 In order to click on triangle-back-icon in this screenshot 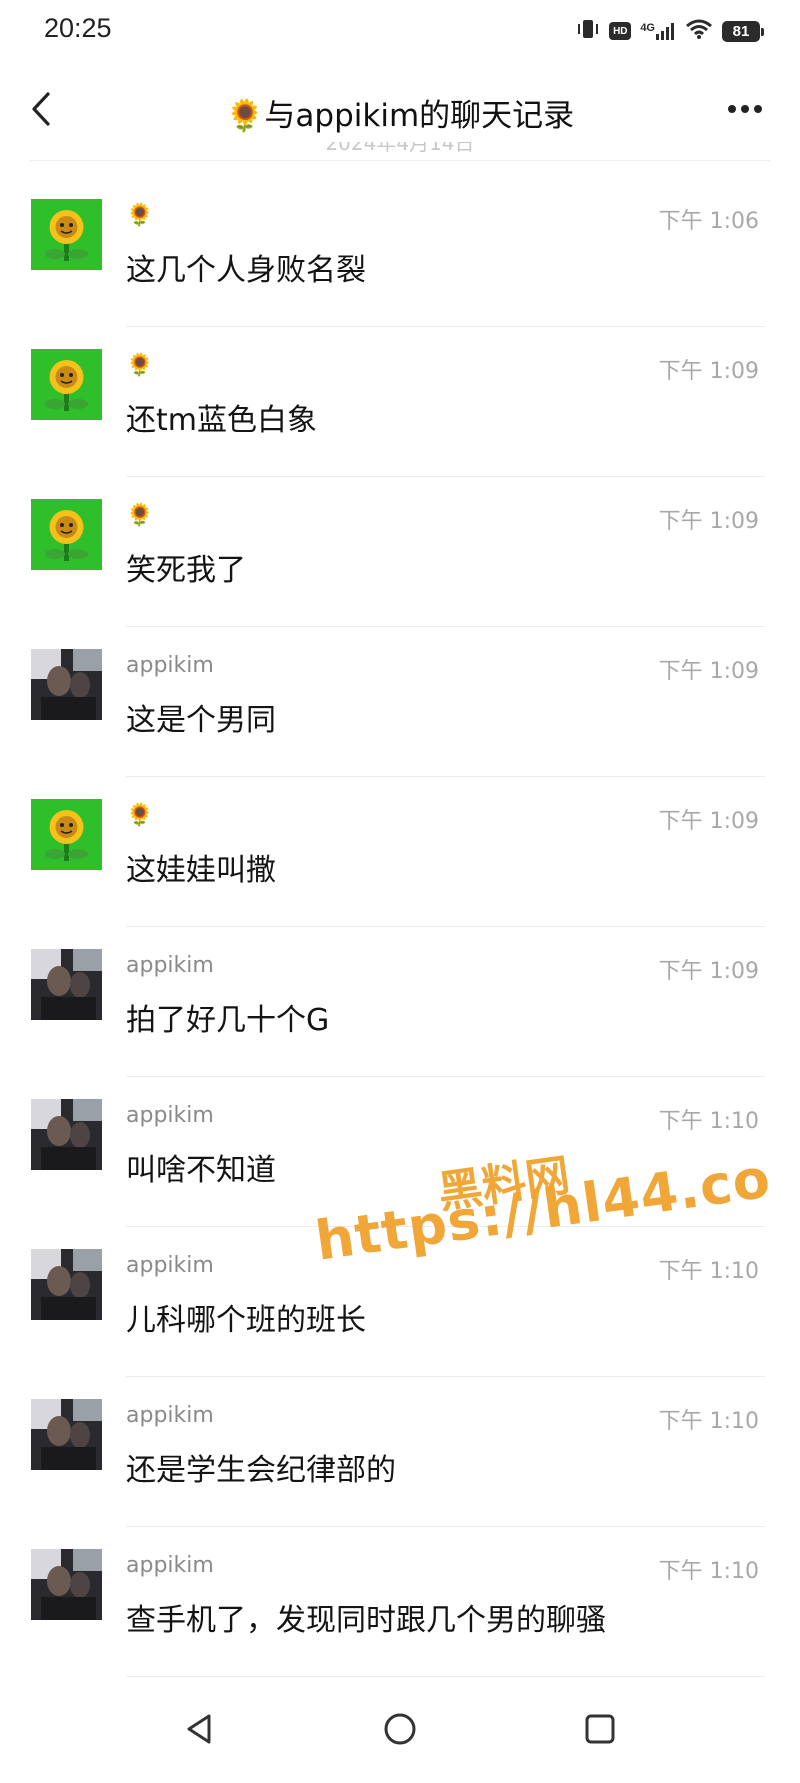, I will do `click(199, 1729)`.